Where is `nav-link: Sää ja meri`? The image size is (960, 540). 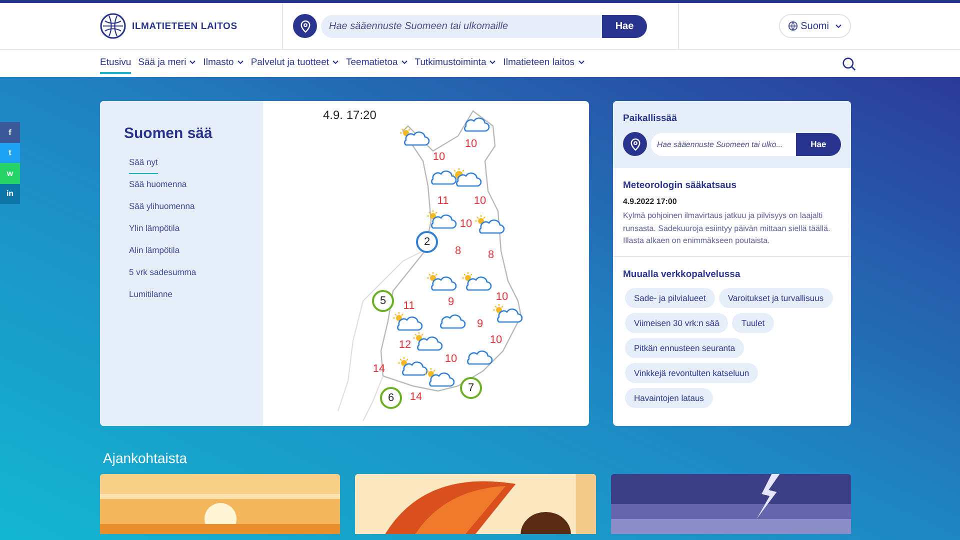
nav-link: Sää ja meri is located at coordinates (167, 63).